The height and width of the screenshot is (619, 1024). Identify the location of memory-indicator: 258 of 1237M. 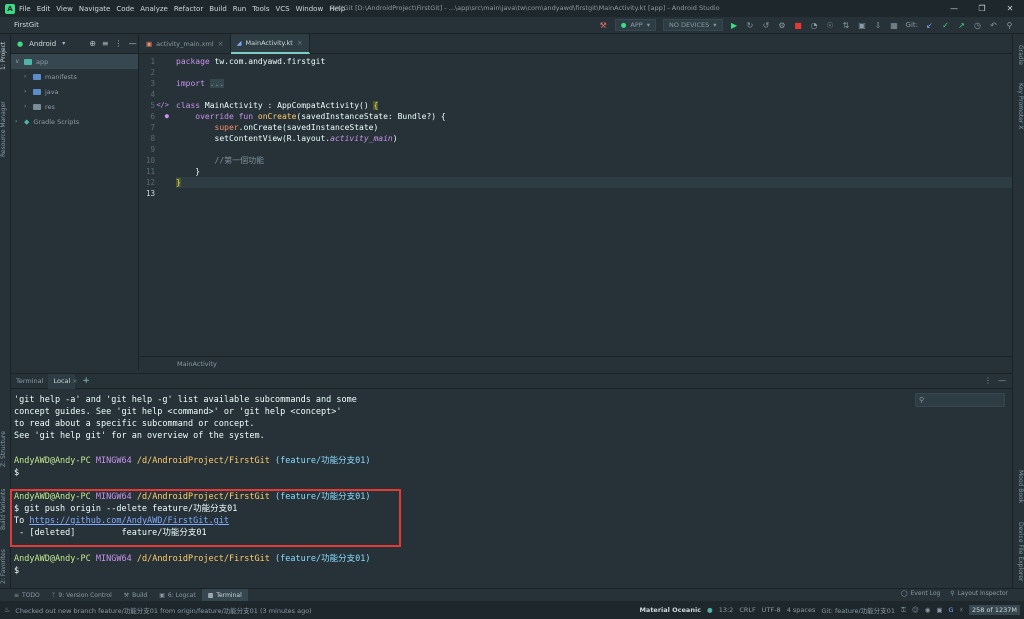
(994, 610).